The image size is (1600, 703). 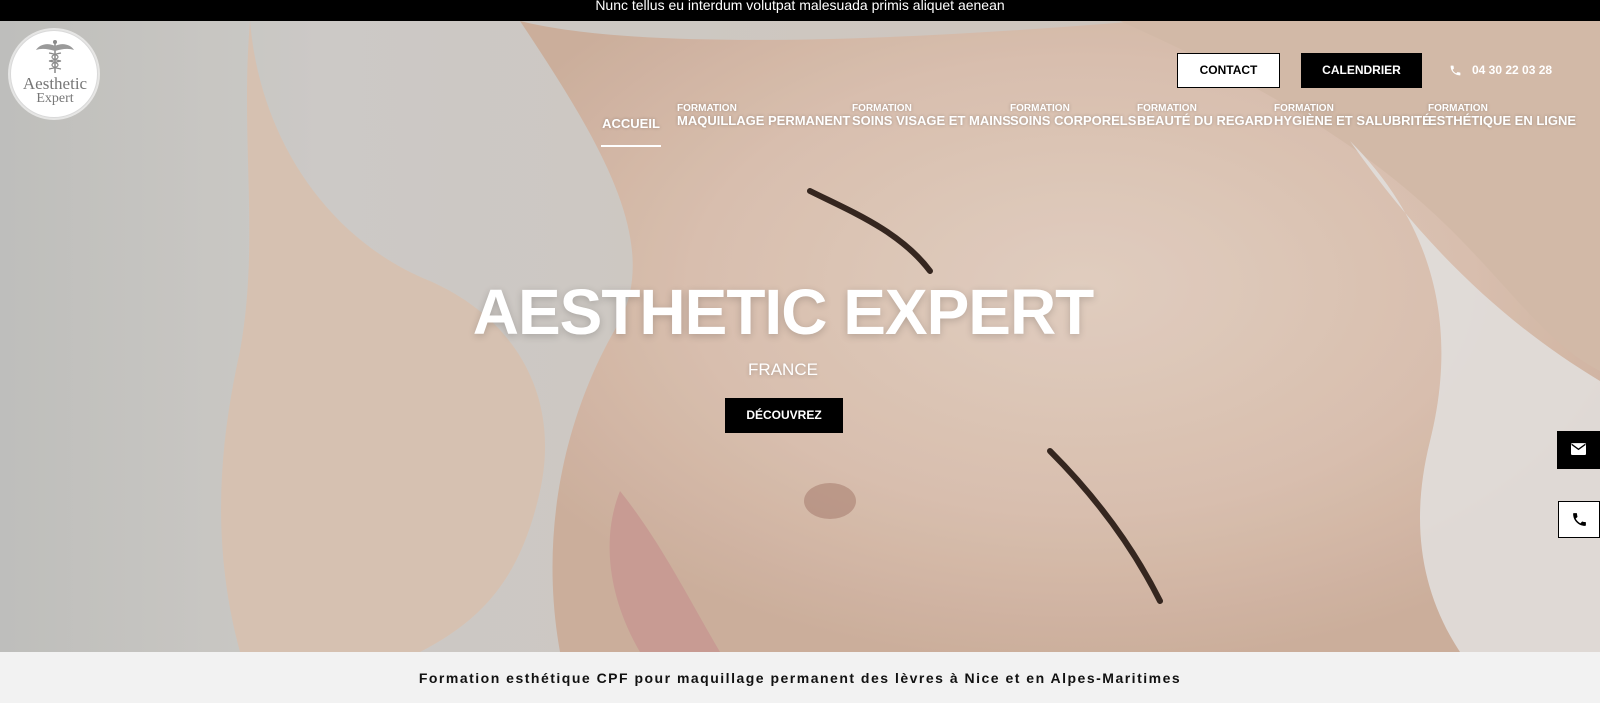 I want to click on nav-item-label: SOINS CORPORELS, so click(x=1073, y=120).